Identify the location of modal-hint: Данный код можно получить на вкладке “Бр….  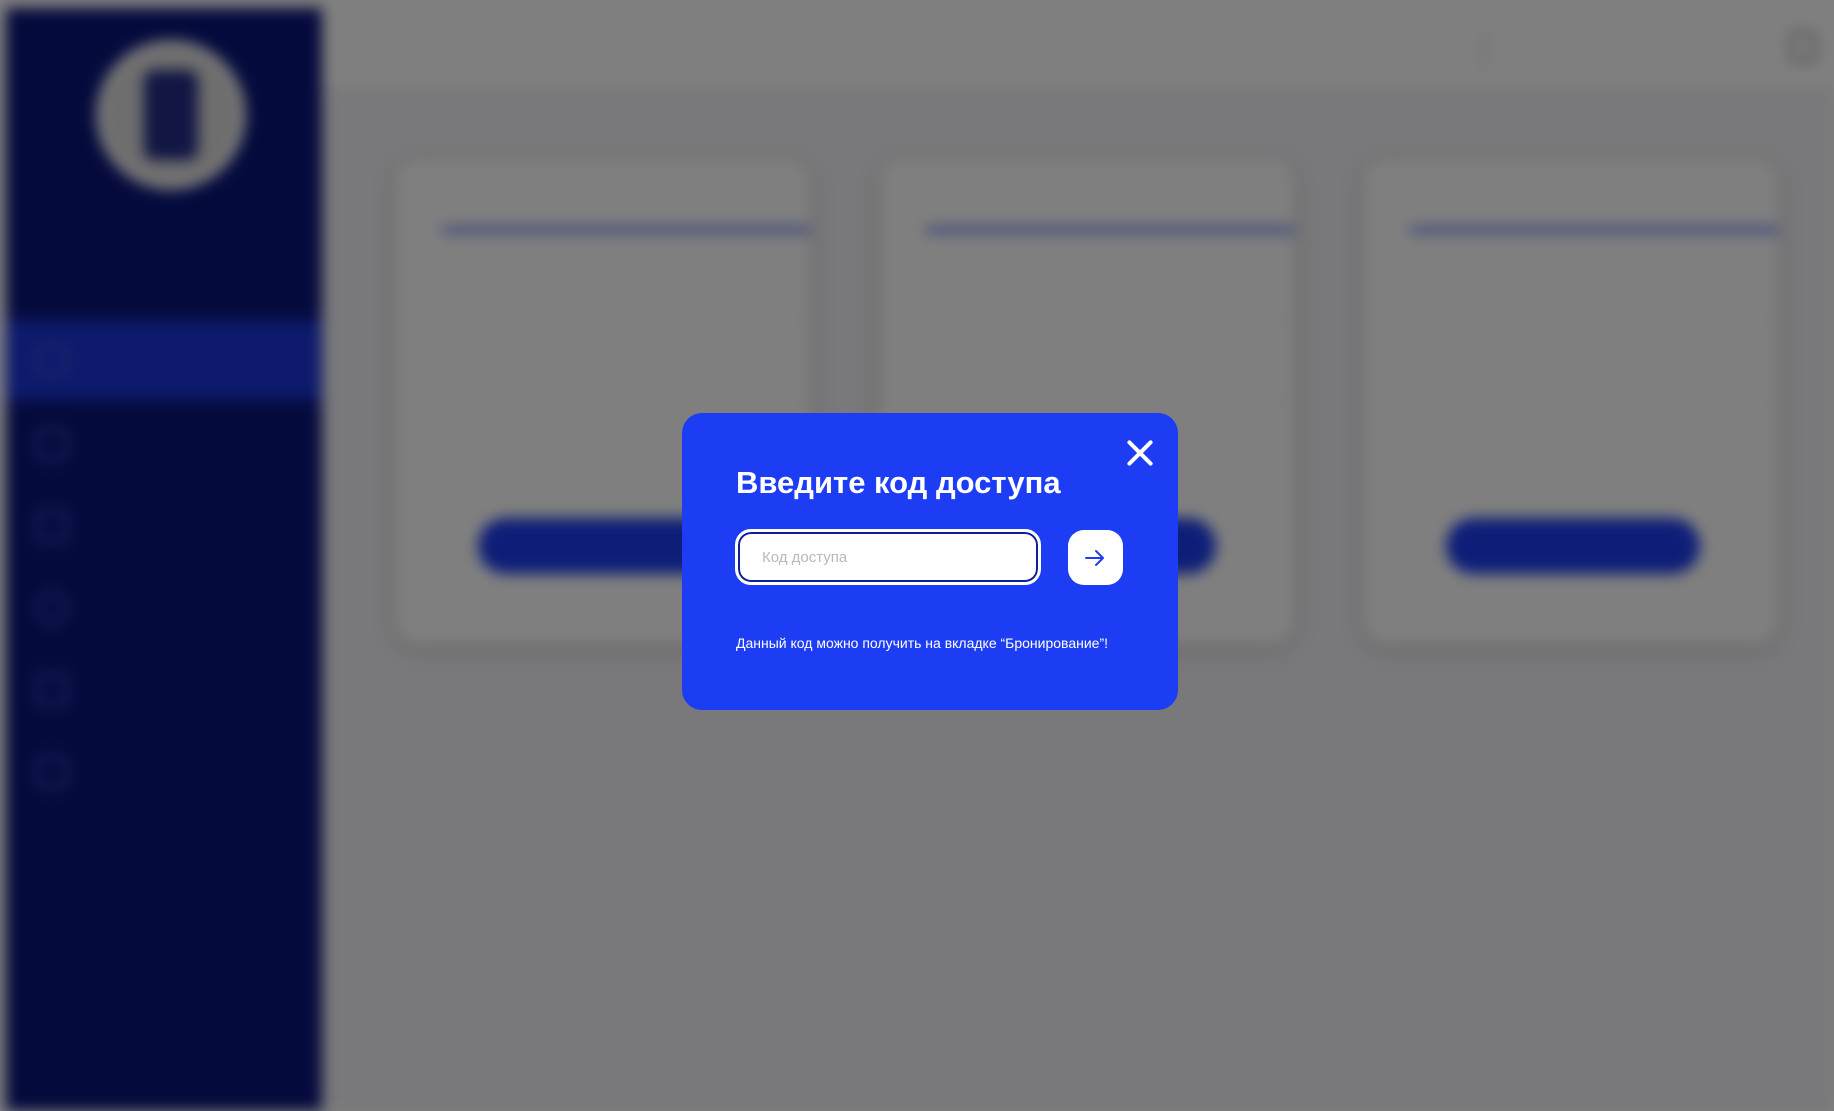
(922, 643).